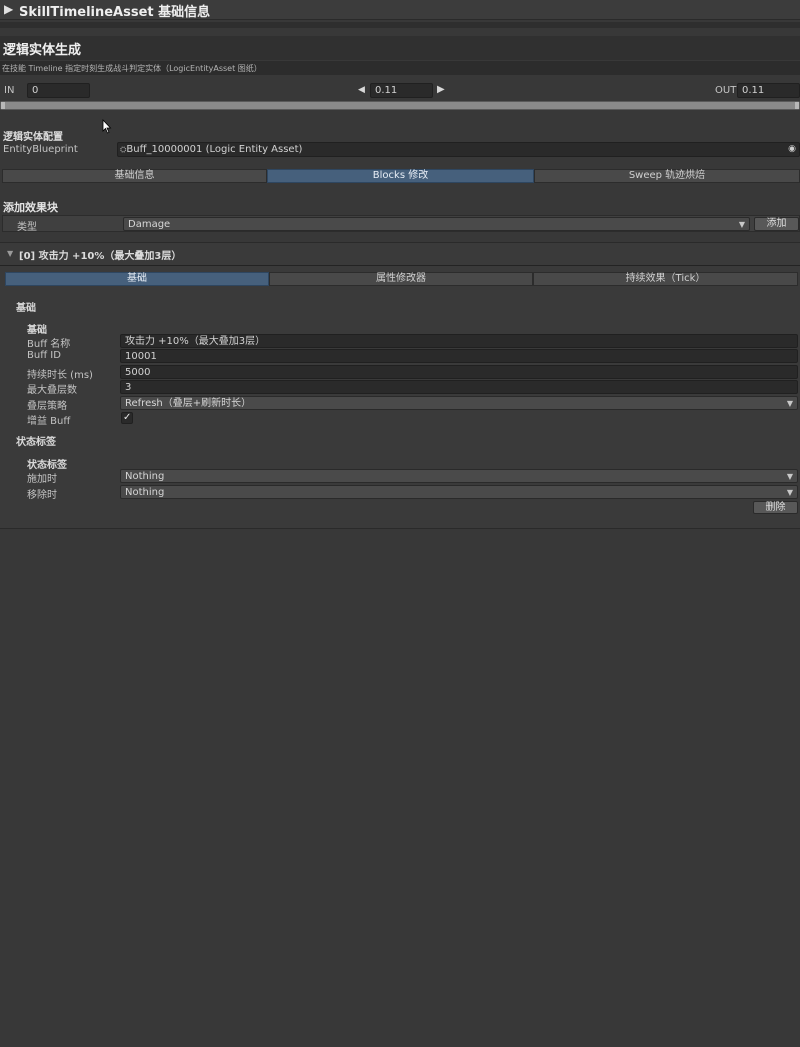  I want to click on tab-sweep-bake: Sweep 轨迹烘焙, so click(667, 176).